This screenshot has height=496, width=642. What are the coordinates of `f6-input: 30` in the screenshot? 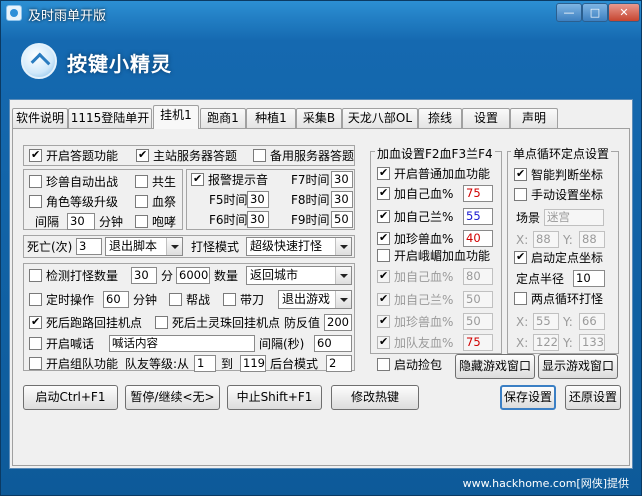 It's located at (258, 219).